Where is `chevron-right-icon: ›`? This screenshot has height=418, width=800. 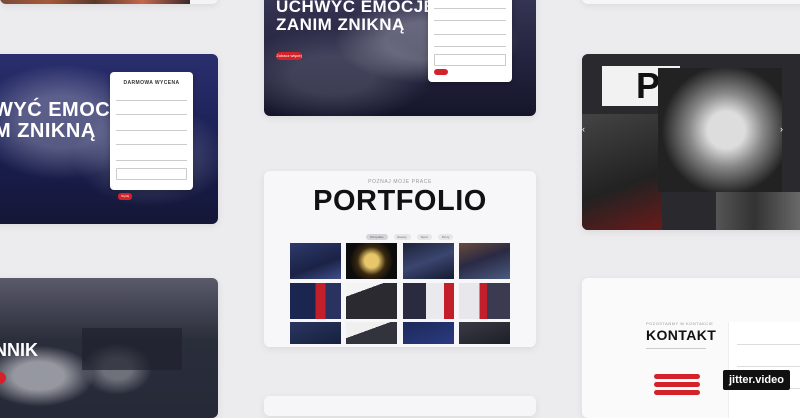 chevron-right-icon: › is located at coordinates (781, 129).